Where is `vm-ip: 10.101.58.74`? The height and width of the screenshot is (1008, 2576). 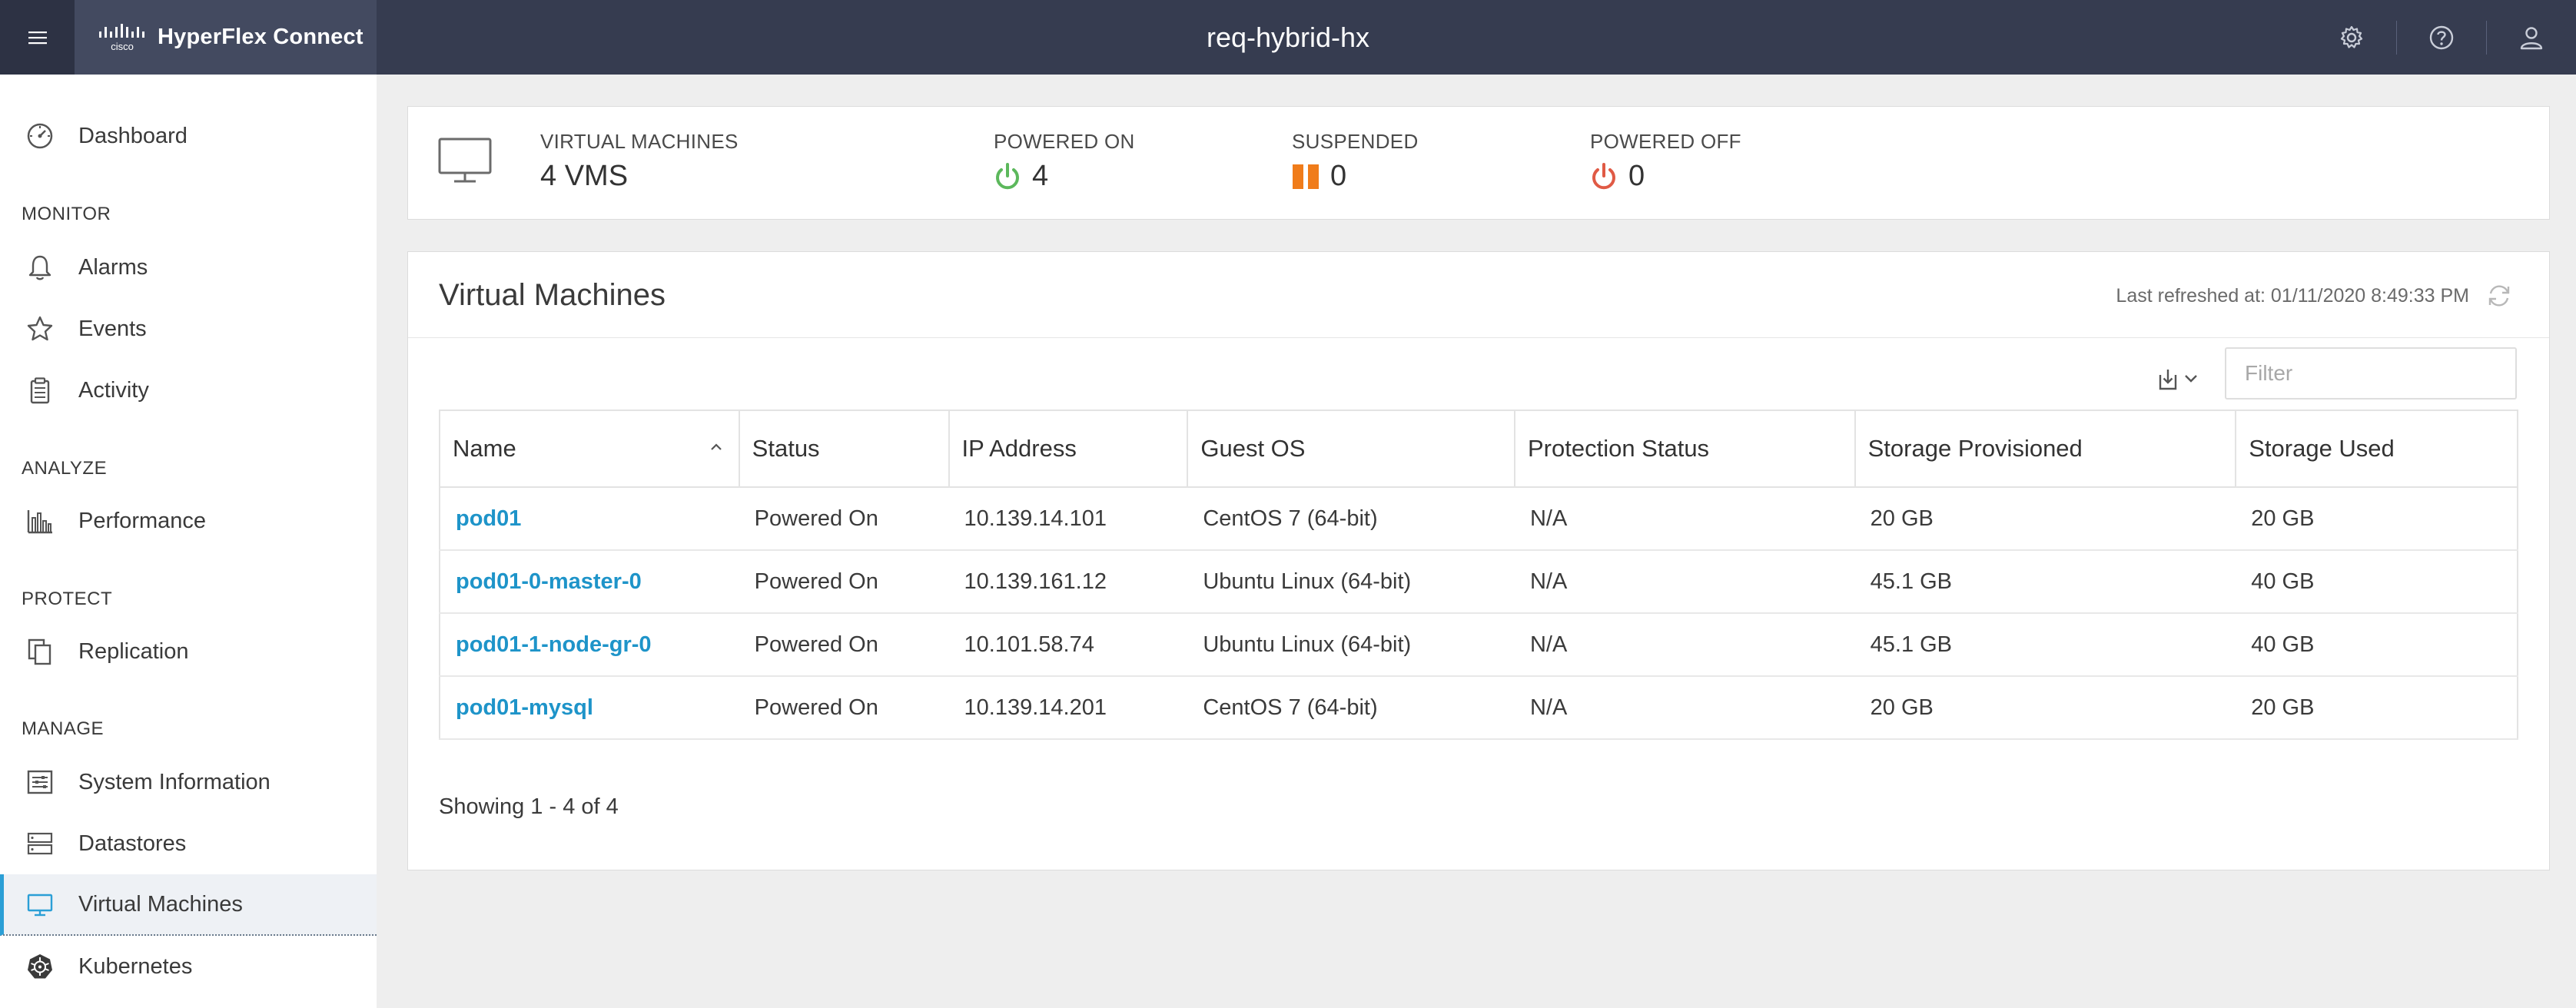
vm-ip: 10.101.58.74 is located at coordinates (1068, 644).